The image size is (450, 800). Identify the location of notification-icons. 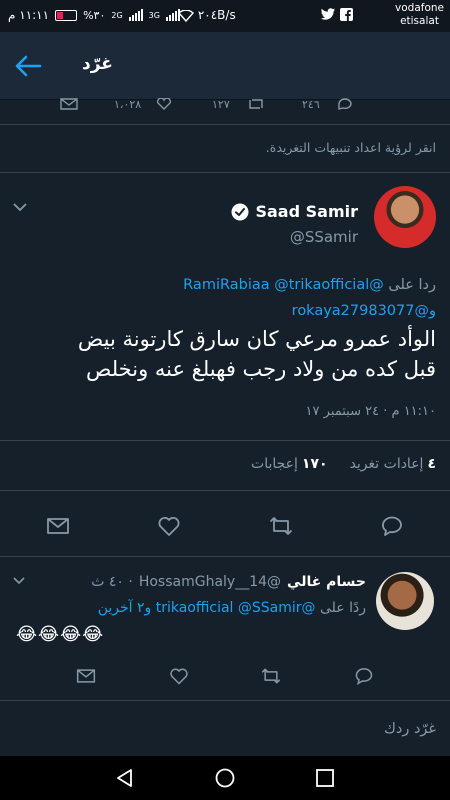
(336, 14).